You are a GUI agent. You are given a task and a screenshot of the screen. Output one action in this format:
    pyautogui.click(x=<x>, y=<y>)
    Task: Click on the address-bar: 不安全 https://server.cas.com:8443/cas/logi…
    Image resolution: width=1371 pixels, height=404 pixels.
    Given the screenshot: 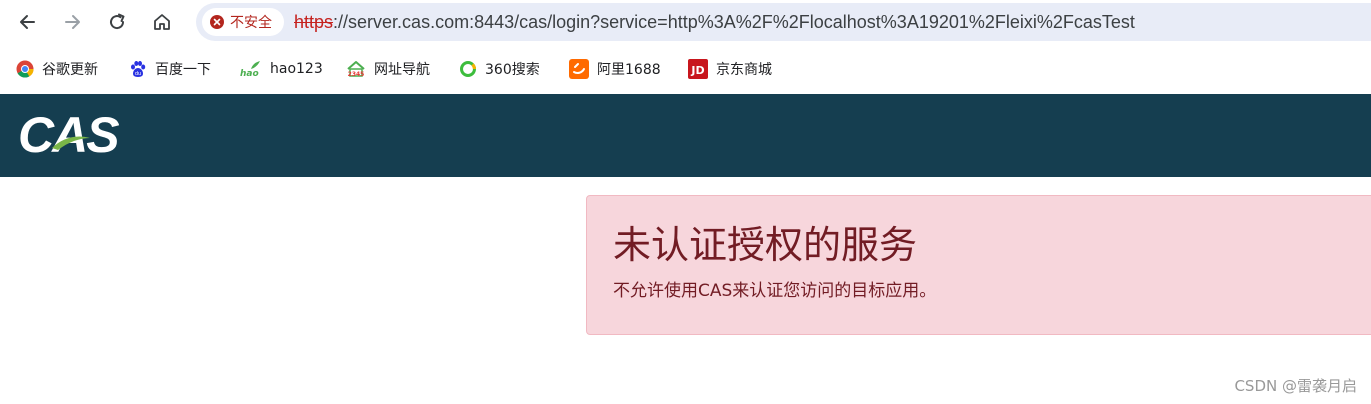 What is the action you would take?
    pyautogui.click(x=783, y=22)
    